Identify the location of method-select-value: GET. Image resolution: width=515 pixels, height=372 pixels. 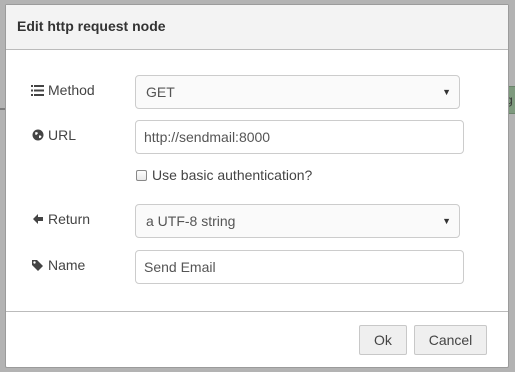
(160, 92).